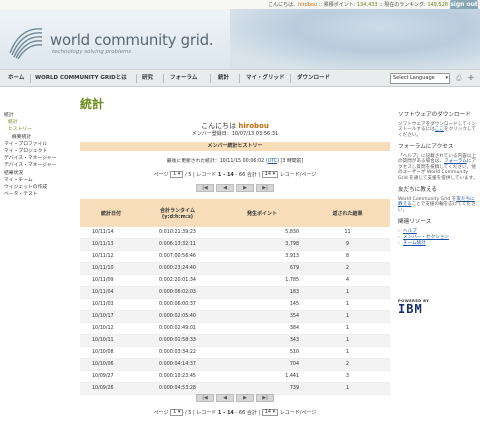 The width and height of the screenshot is (480, 432). Describe the element at coordinates (437, 5) in the screenshot. I see `rank-value: 149,528` at that location.